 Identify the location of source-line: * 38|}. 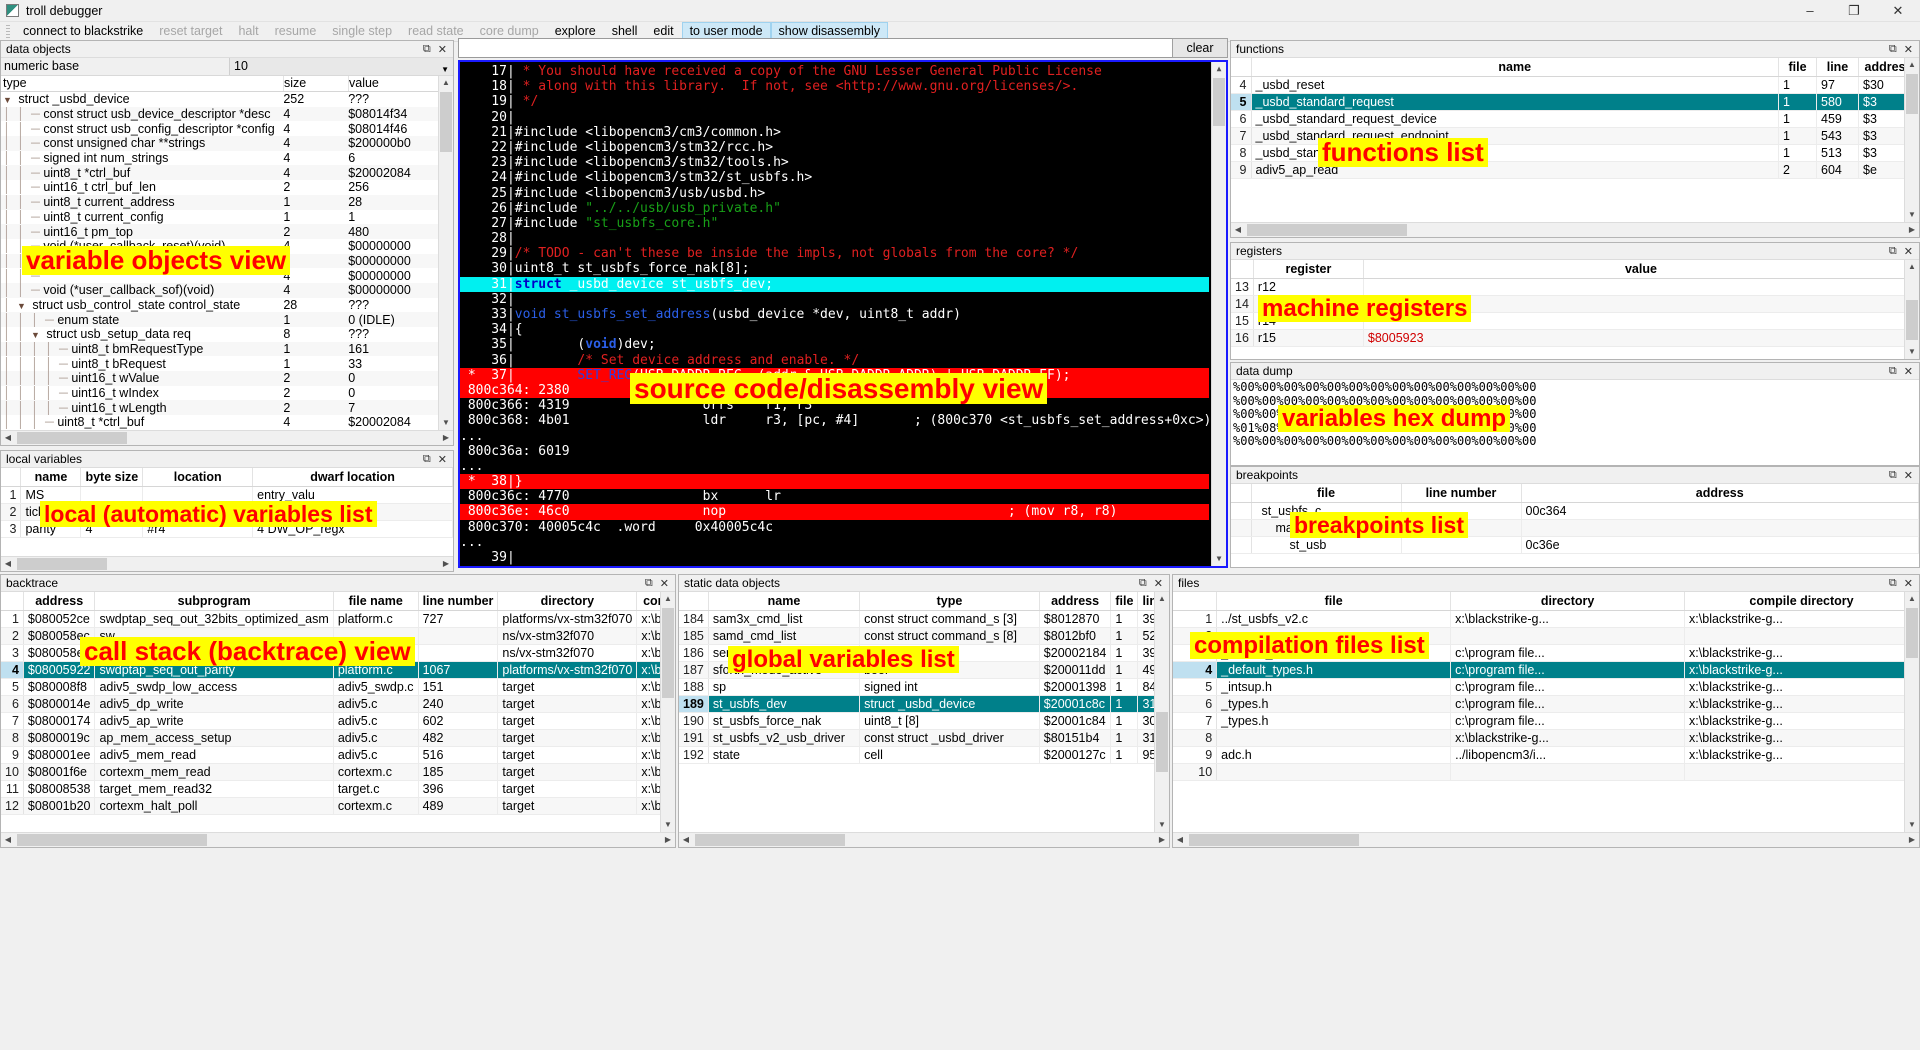
(834, 482).